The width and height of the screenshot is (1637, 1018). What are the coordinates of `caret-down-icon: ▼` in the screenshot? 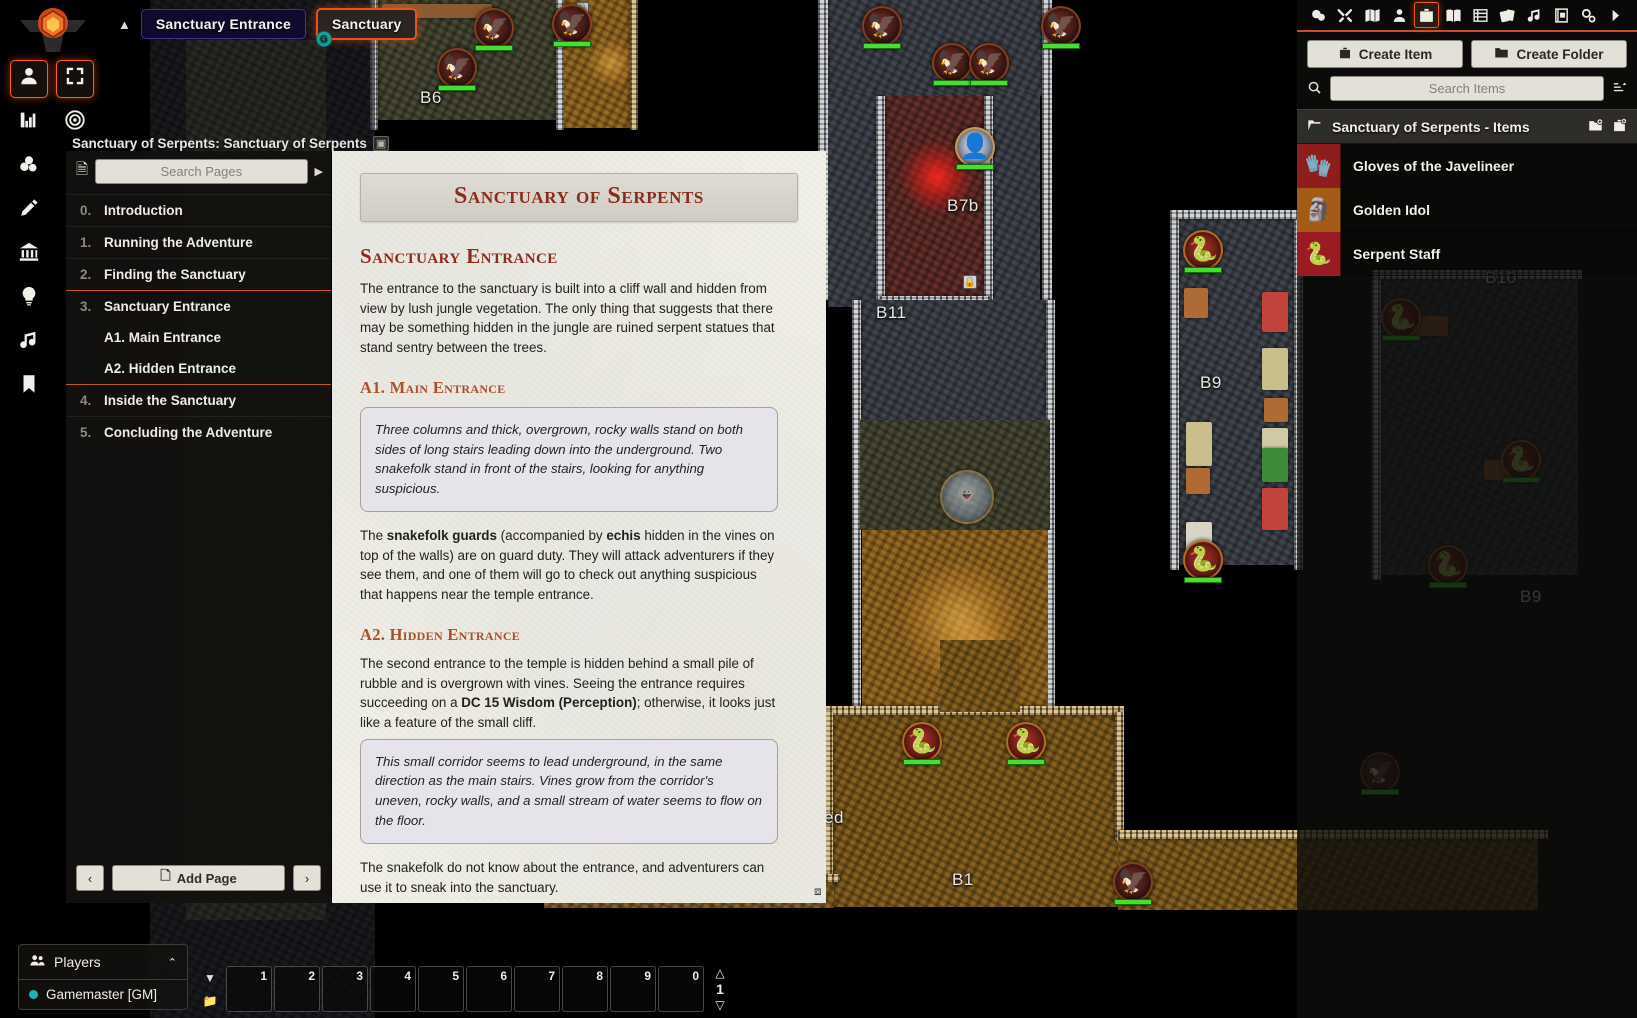 It's located at (210, 978).